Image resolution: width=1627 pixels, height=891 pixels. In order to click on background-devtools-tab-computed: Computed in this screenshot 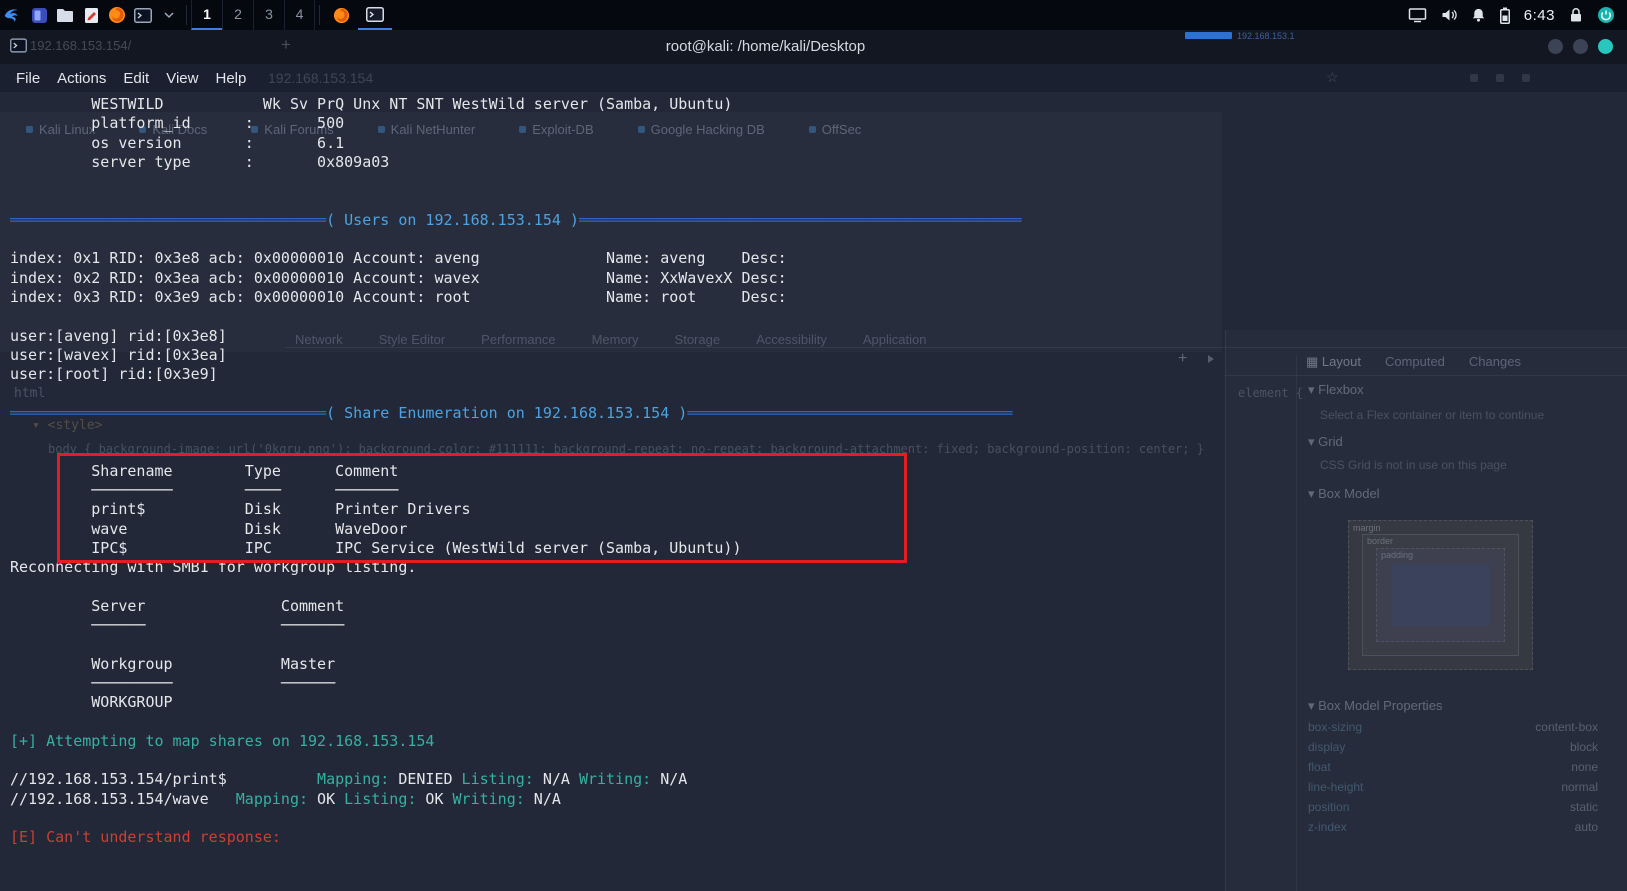, I will do `click(1414, 361)`.